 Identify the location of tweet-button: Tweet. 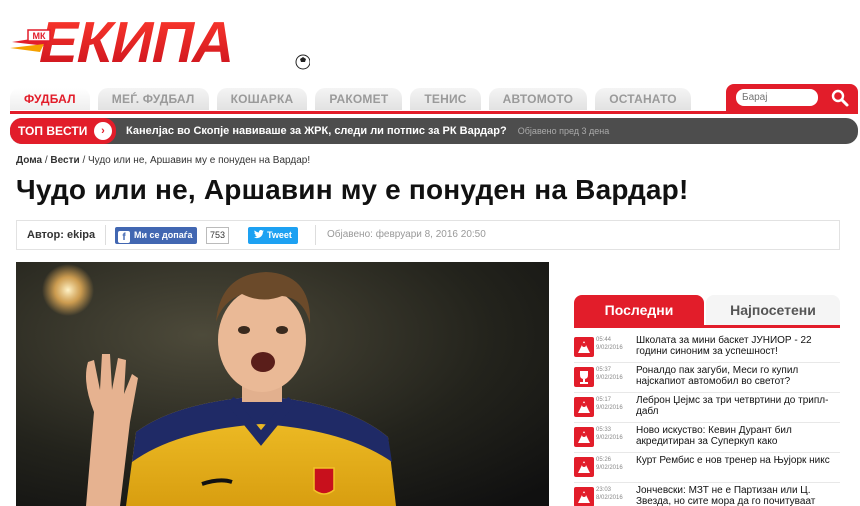
(273, 235).